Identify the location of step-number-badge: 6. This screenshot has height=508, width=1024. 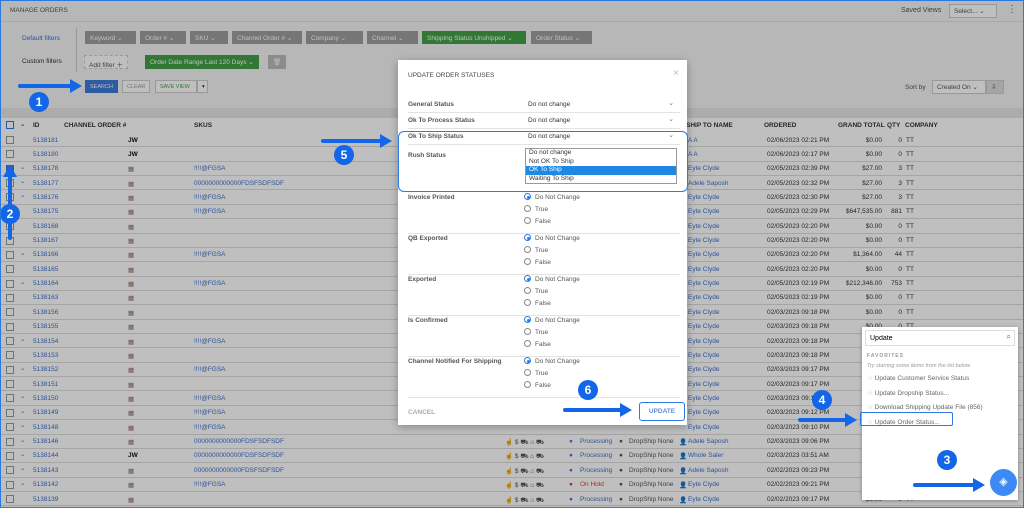
(588, 390).